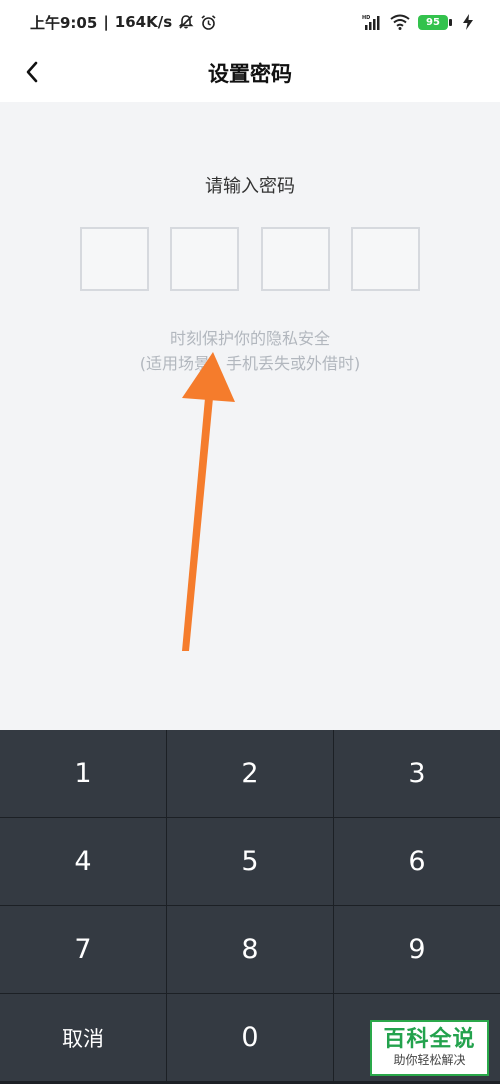 The width and height of the screenshot is (500, 1084). Describe the element at coordinates (64, 22) in the screenshot. I see `status-time: 上午9:05` at that location.